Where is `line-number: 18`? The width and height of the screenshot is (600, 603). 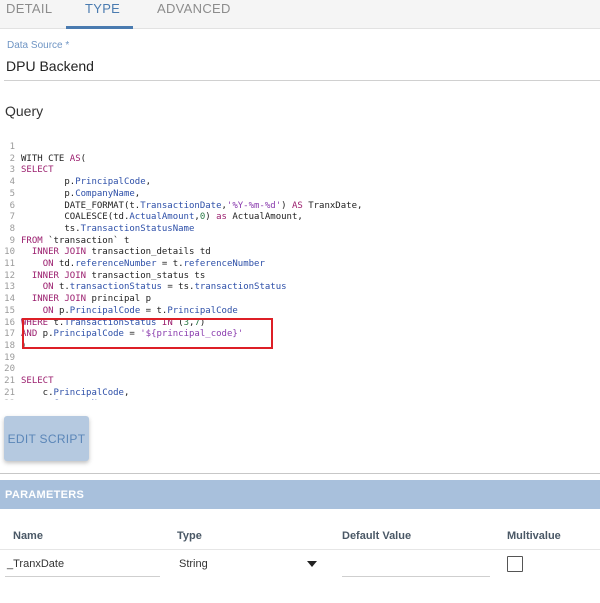 line-number: 18 is located at coordinates (9, 345).